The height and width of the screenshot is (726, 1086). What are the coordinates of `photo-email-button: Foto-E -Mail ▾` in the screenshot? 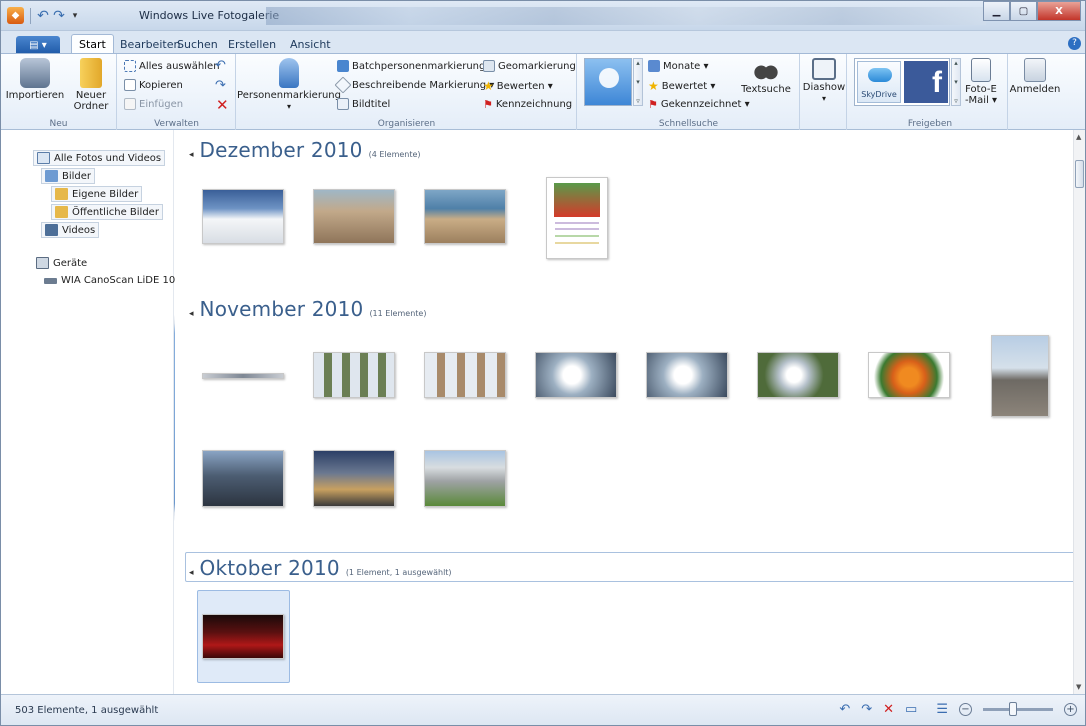 It's located at (981, 82).